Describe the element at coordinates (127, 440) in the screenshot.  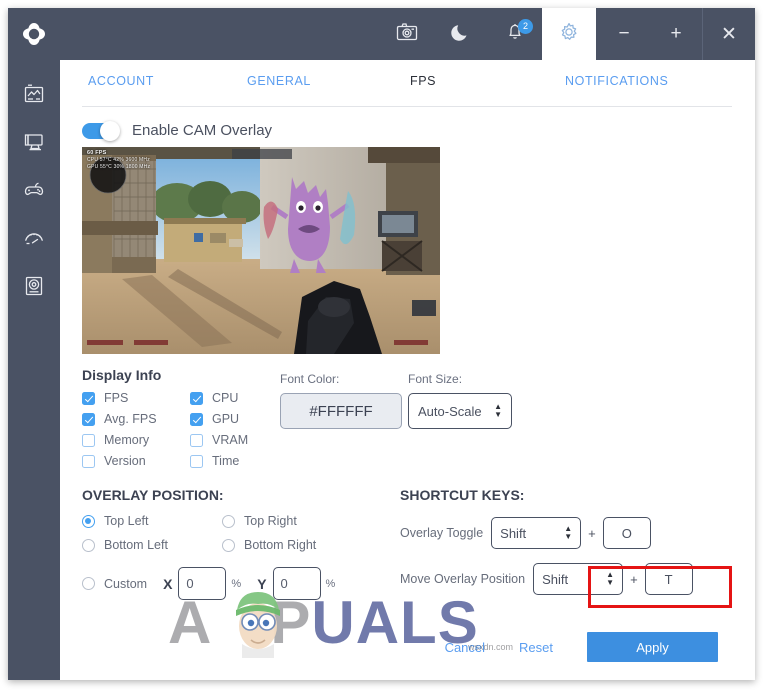
I see `checkbox-label: Memory` at that location.